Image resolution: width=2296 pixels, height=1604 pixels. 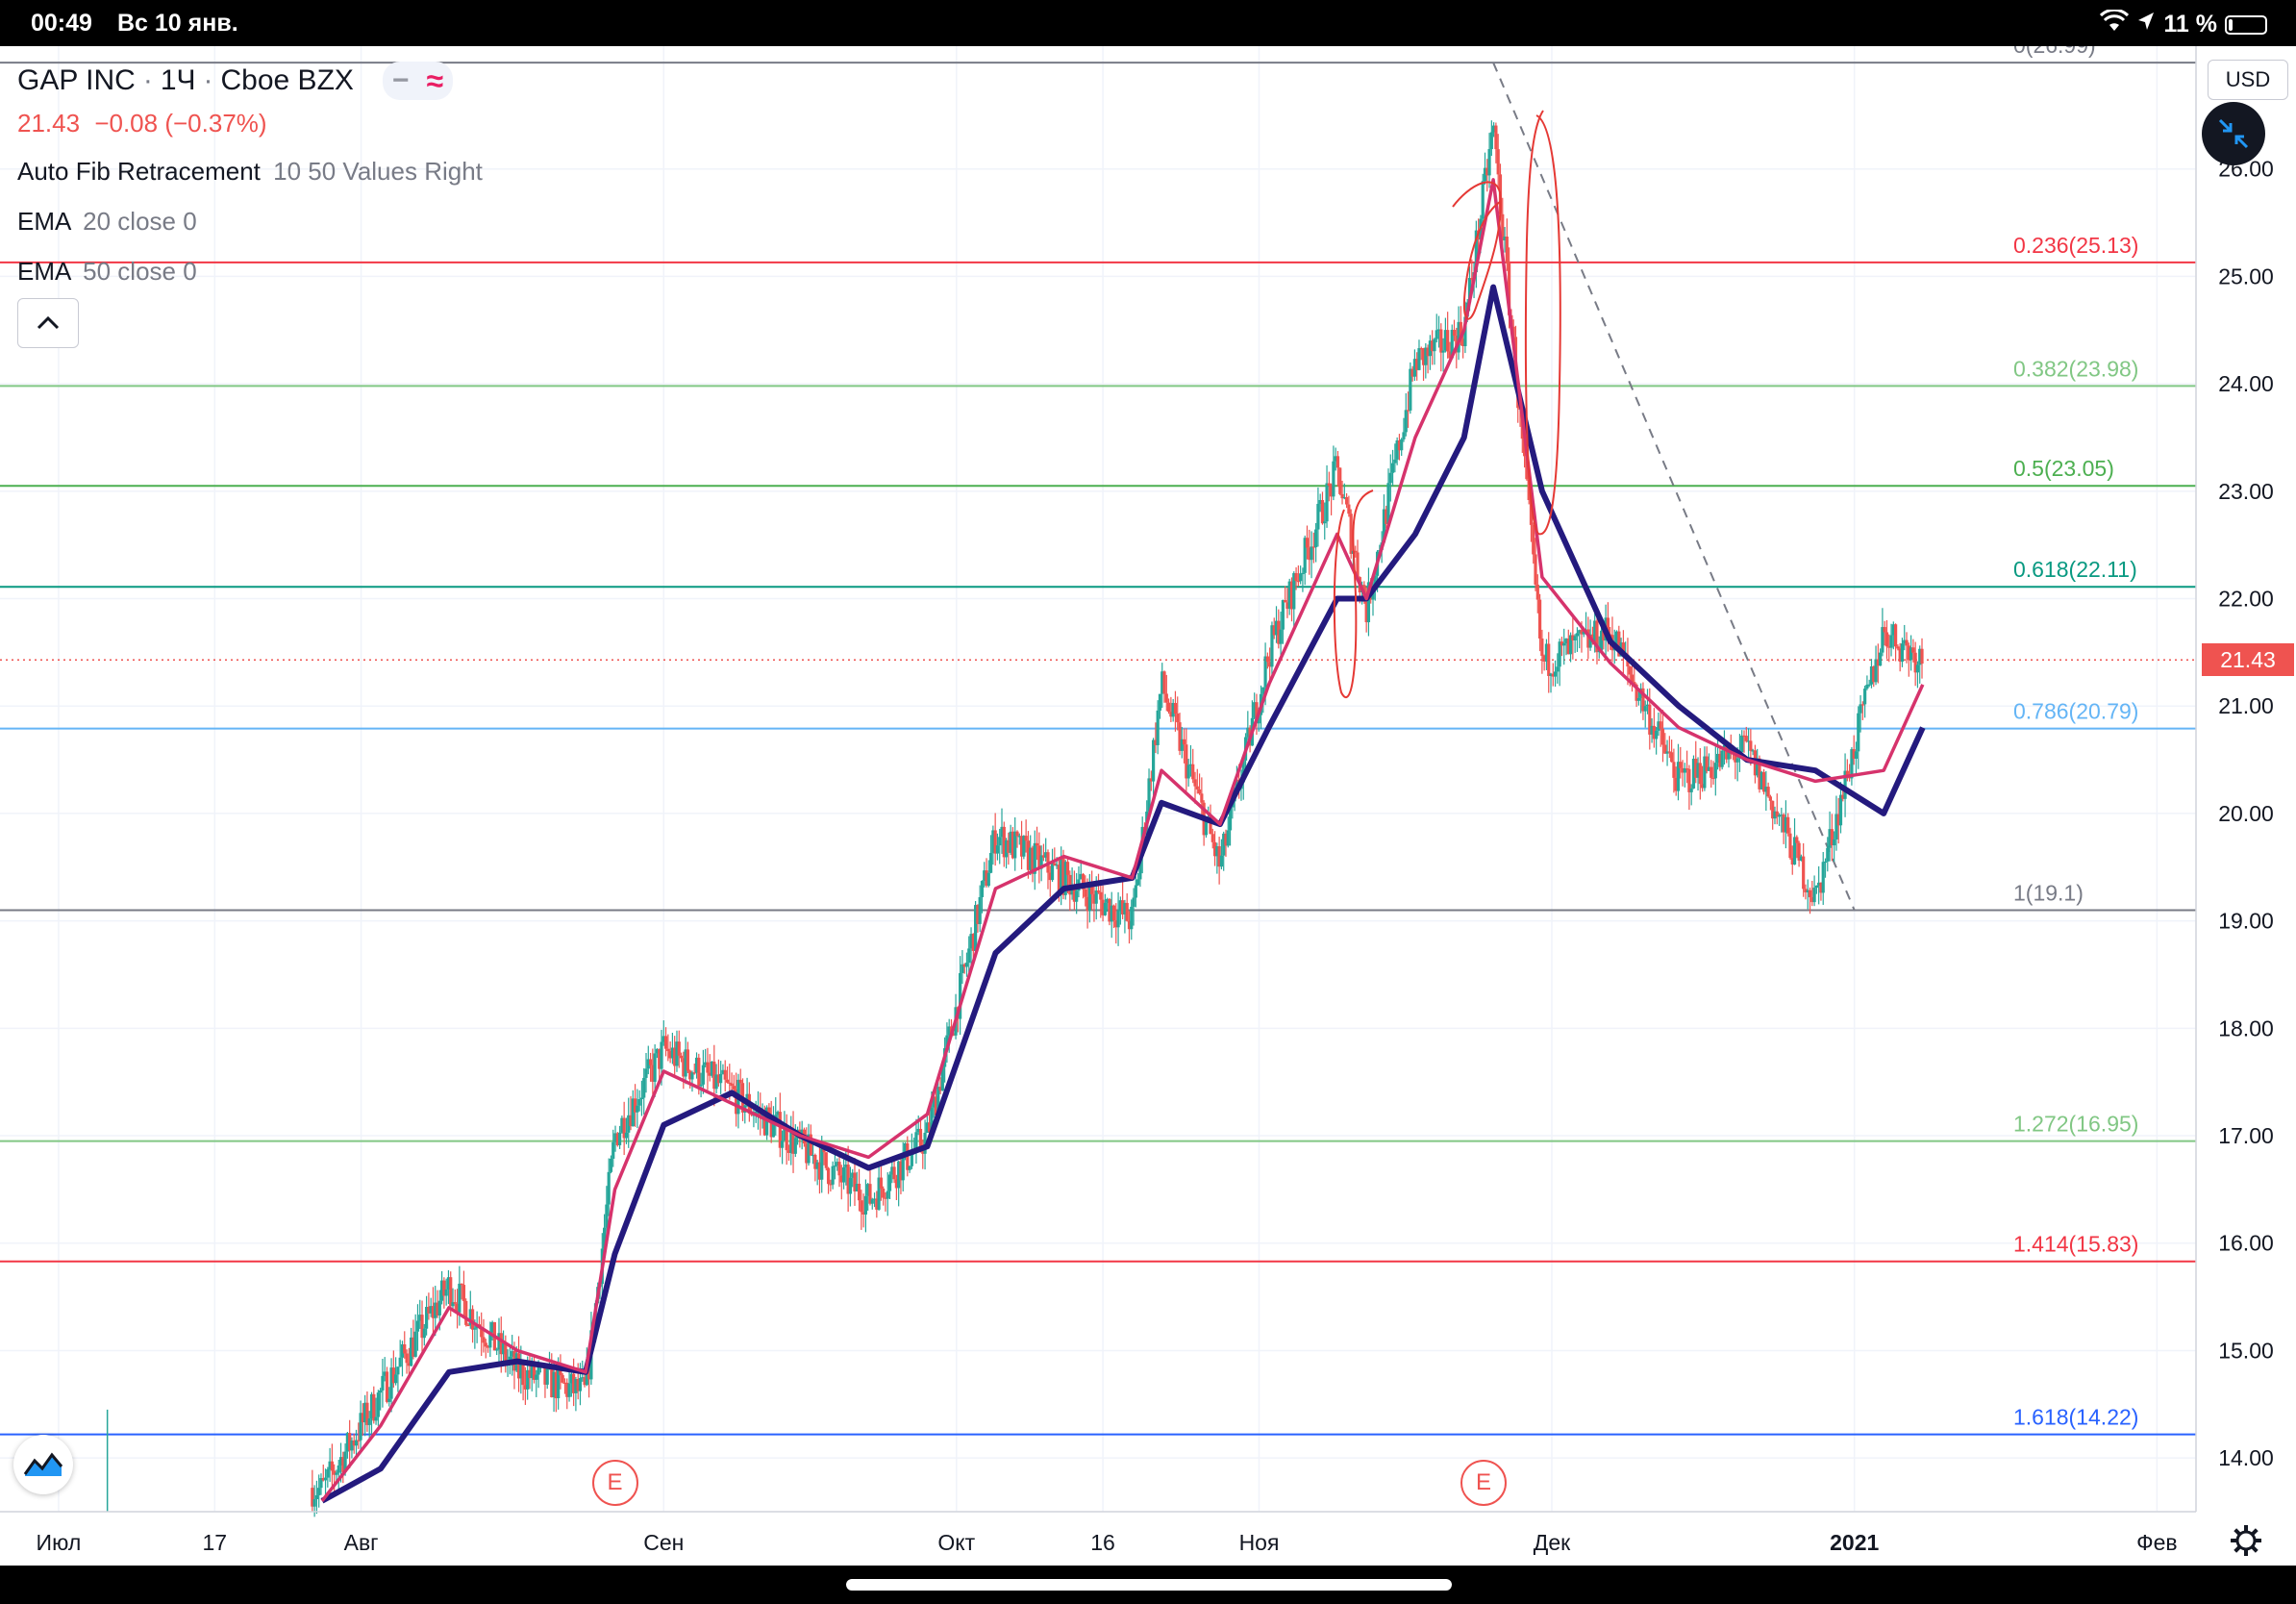 I want to click on chevron-up-icon, so click(x=48, y=322).